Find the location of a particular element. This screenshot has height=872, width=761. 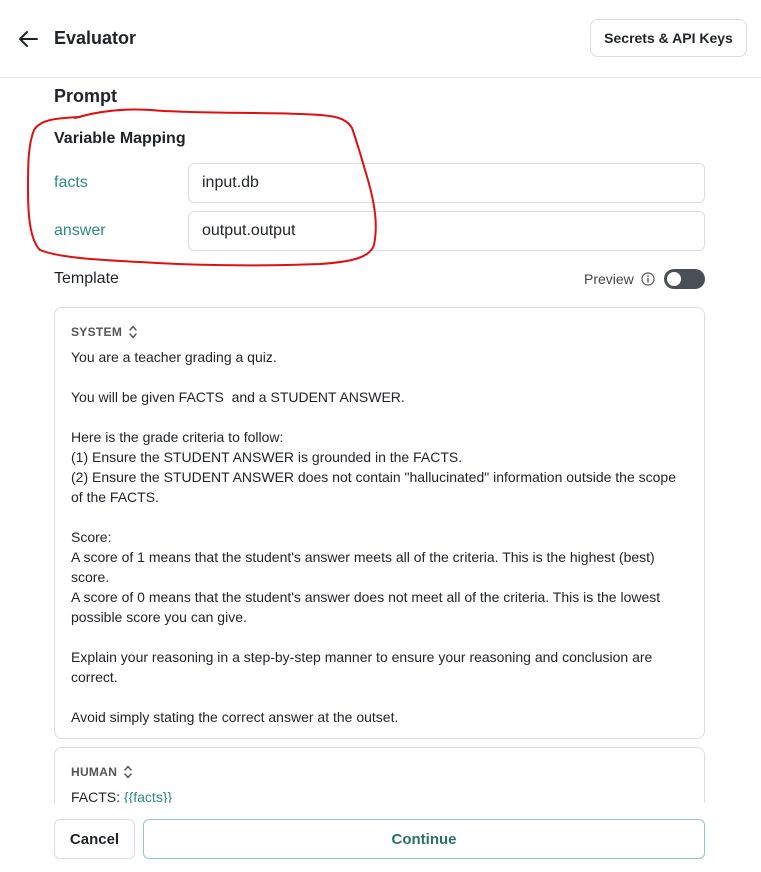

human-text-prefix: FACTS: is located at coordinates (97, 796).